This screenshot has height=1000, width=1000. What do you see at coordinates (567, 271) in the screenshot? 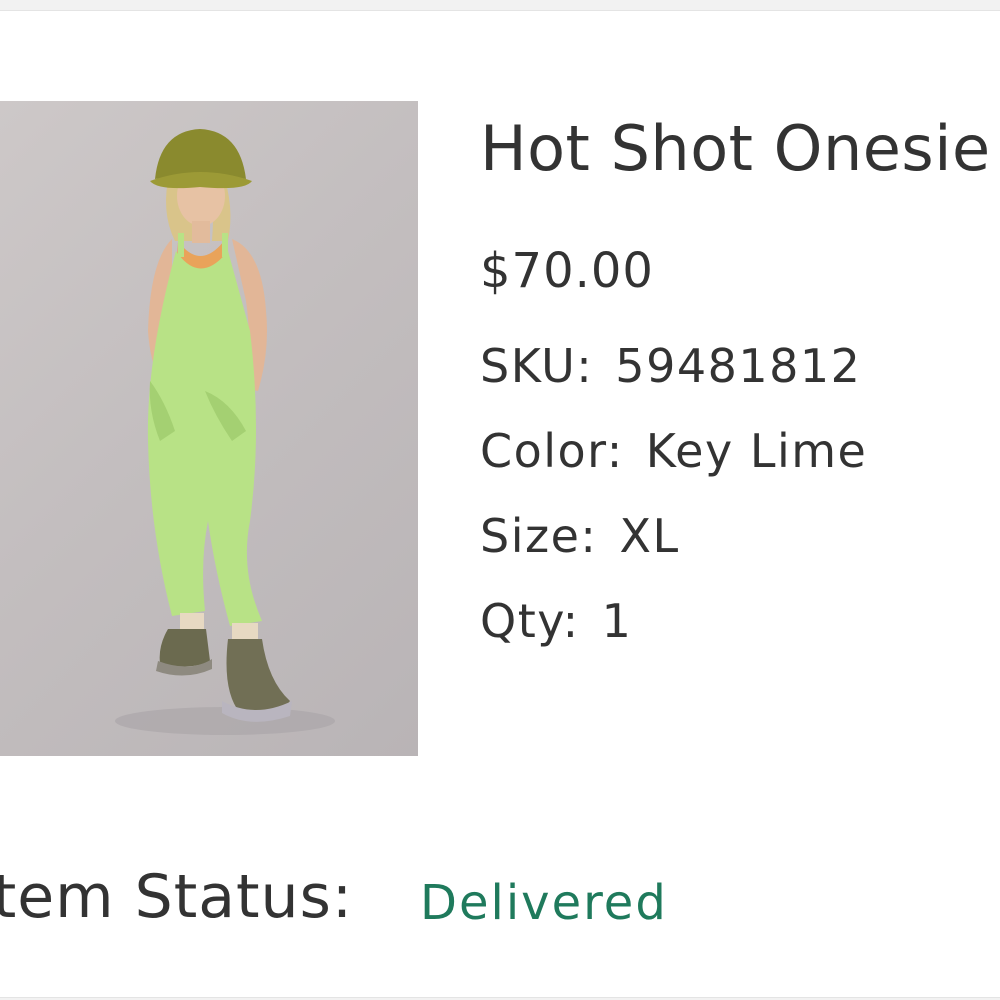
I see `product-price: $70.00` at bounding box center [567, 271].